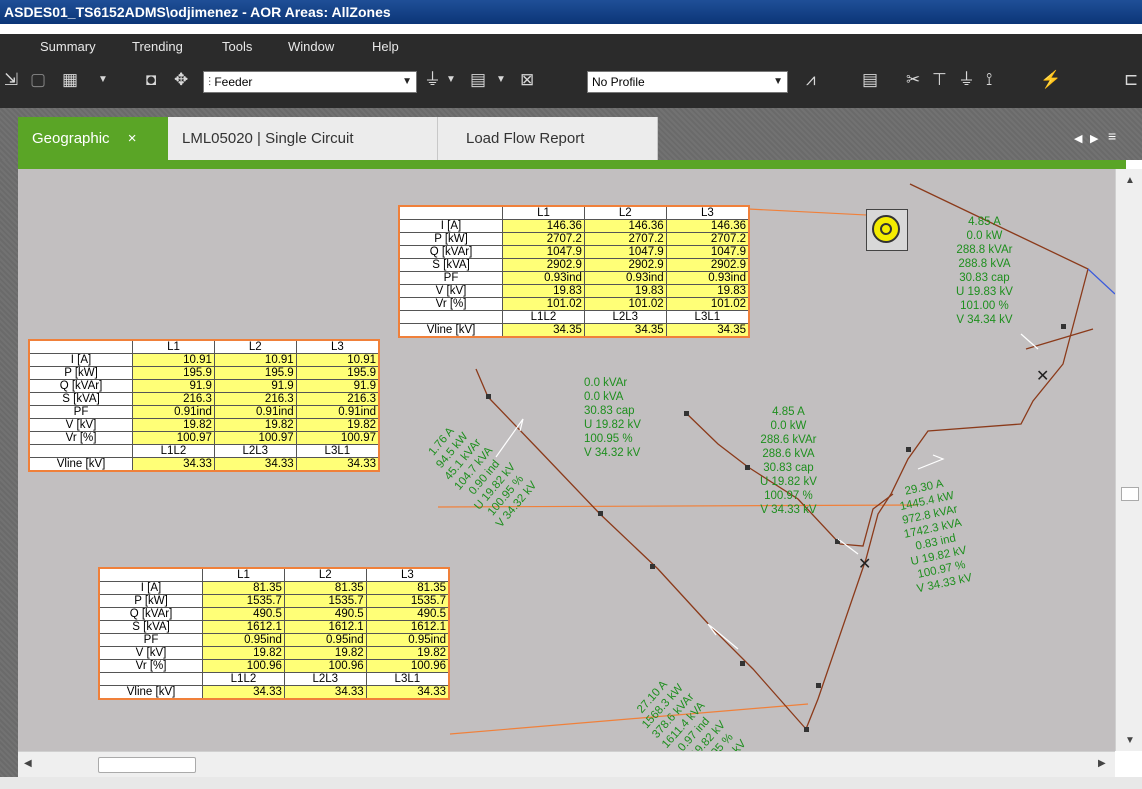 This screenshot has width=1142, height=789. Describe the element at coordinates (157, 46) in the screenshot. I see `menu-trending: Trending` at that location.